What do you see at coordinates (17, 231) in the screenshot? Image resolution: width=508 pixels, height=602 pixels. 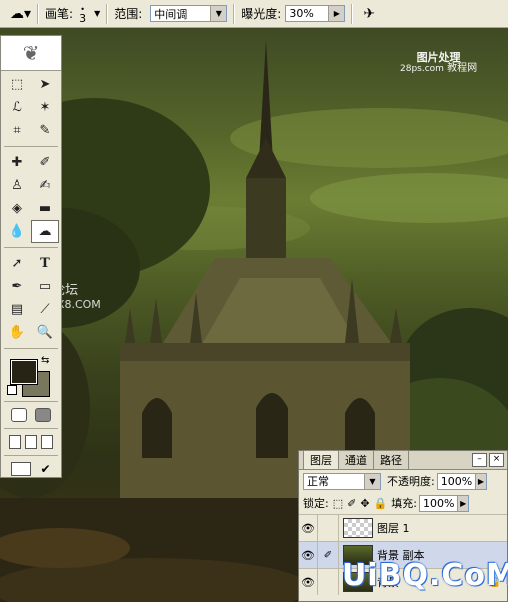 I see `blur-tool-icon: 💧` at bounding box center [17, 231].